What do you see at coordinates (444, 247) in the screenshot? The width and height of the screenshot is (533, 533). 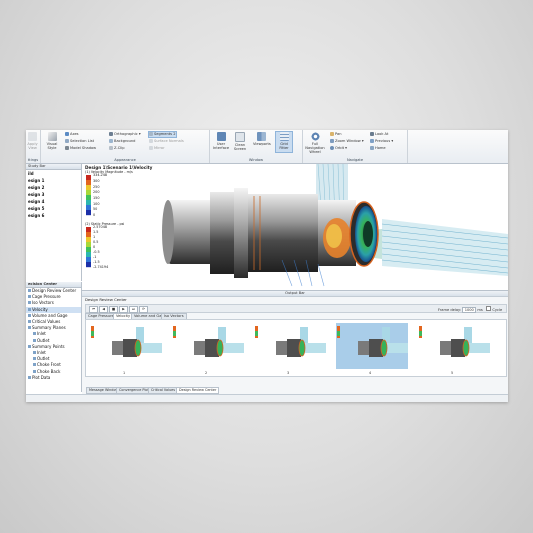 I see `outlet-flow-field` at bounding box center [444, 247].